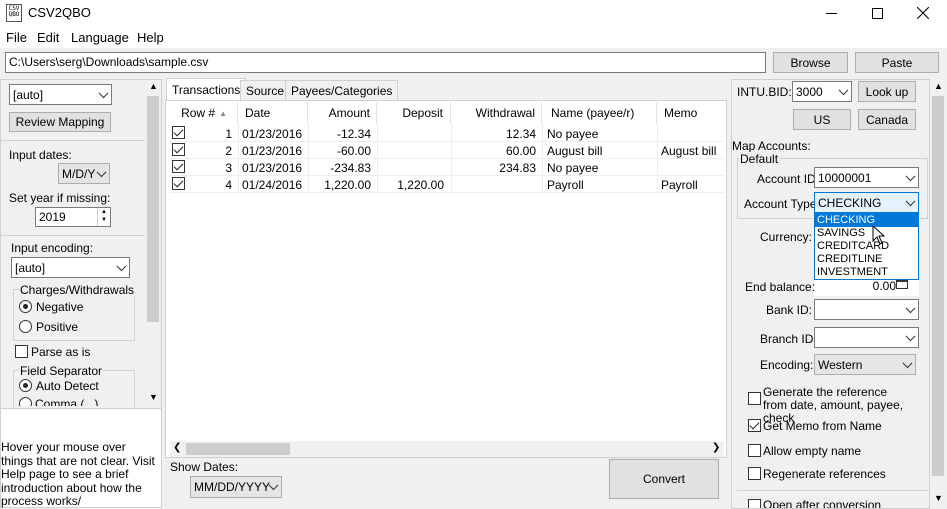  I want to click on app-icon: CSV QBO, so click(14, 13).